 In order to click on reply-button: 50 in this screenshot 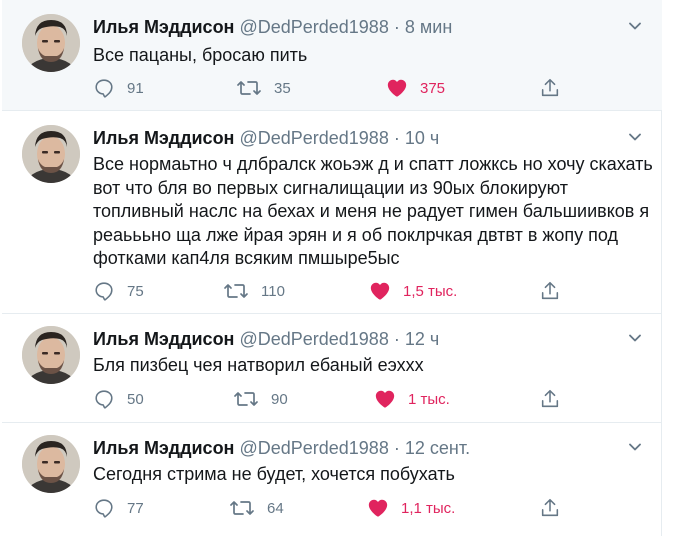, I will do `click(118, 399)`.